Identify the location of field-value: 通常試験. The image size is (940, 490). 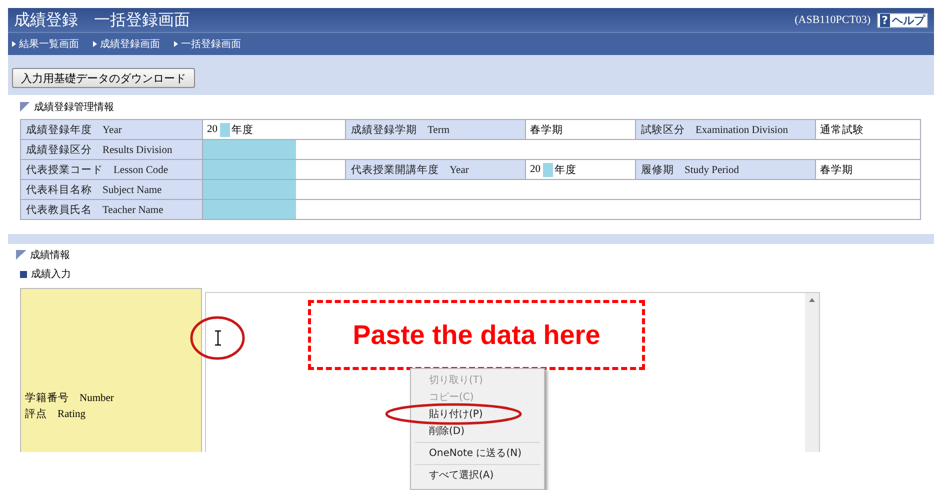
(841, 129).